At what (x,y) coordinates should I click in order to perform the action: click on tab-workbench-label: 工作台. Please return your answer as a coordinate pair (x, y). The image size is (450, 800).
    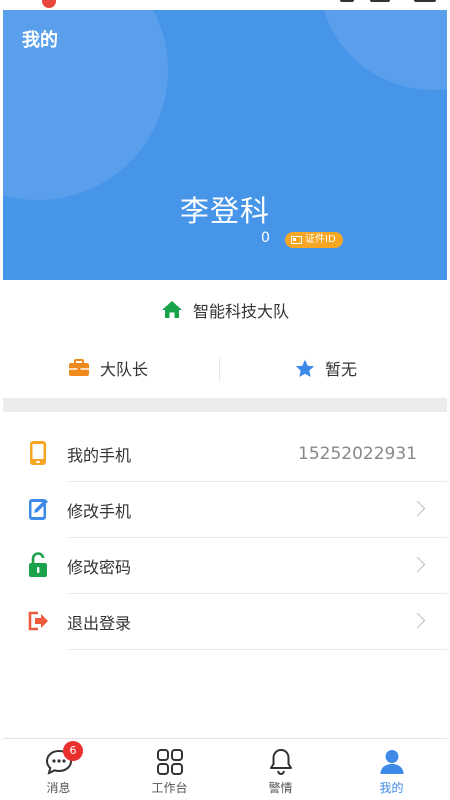
    Looking at the image, I should click on (169, 788).